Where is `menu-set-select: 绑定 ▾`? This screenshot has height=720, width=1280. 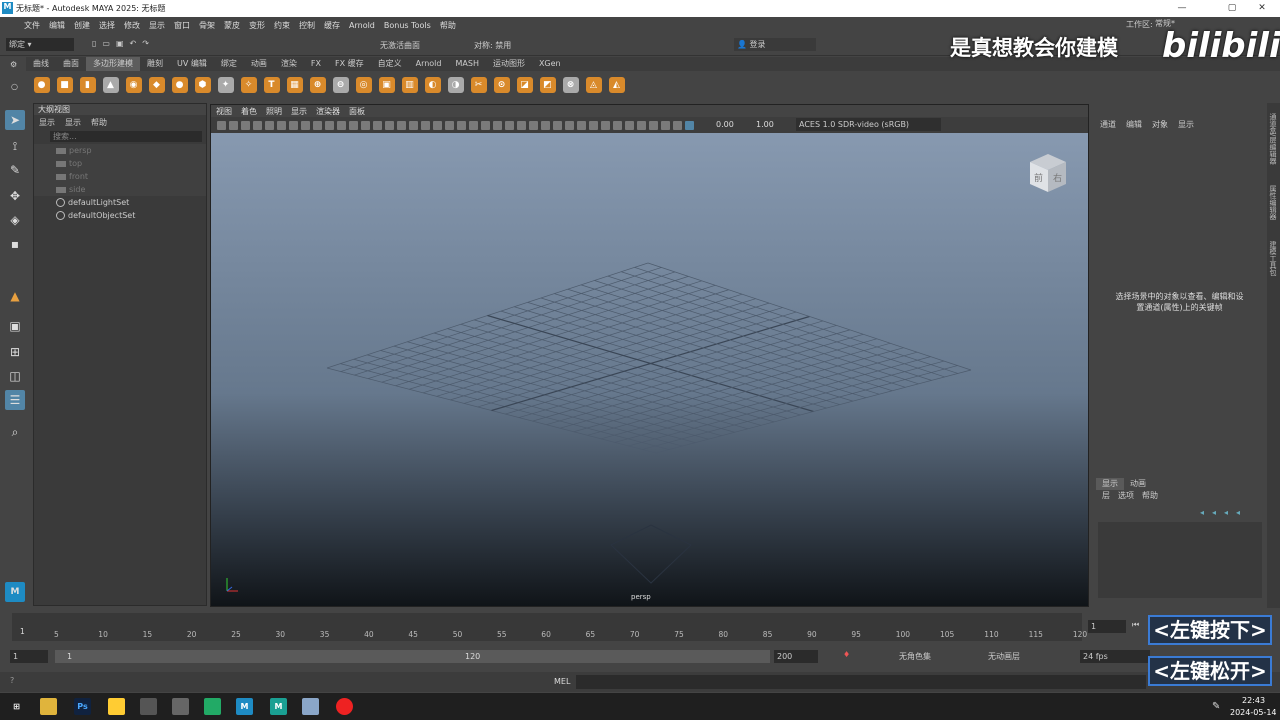
menu-set-select: 绑定 ▾ is located at coordinates (40, 44).